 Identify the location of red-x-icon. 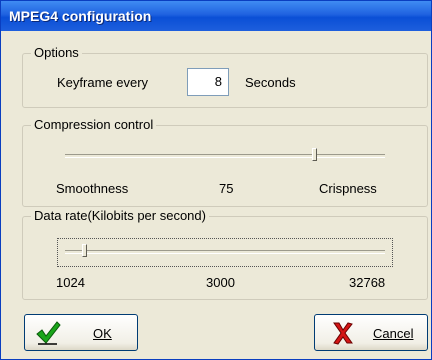
(343, 334).